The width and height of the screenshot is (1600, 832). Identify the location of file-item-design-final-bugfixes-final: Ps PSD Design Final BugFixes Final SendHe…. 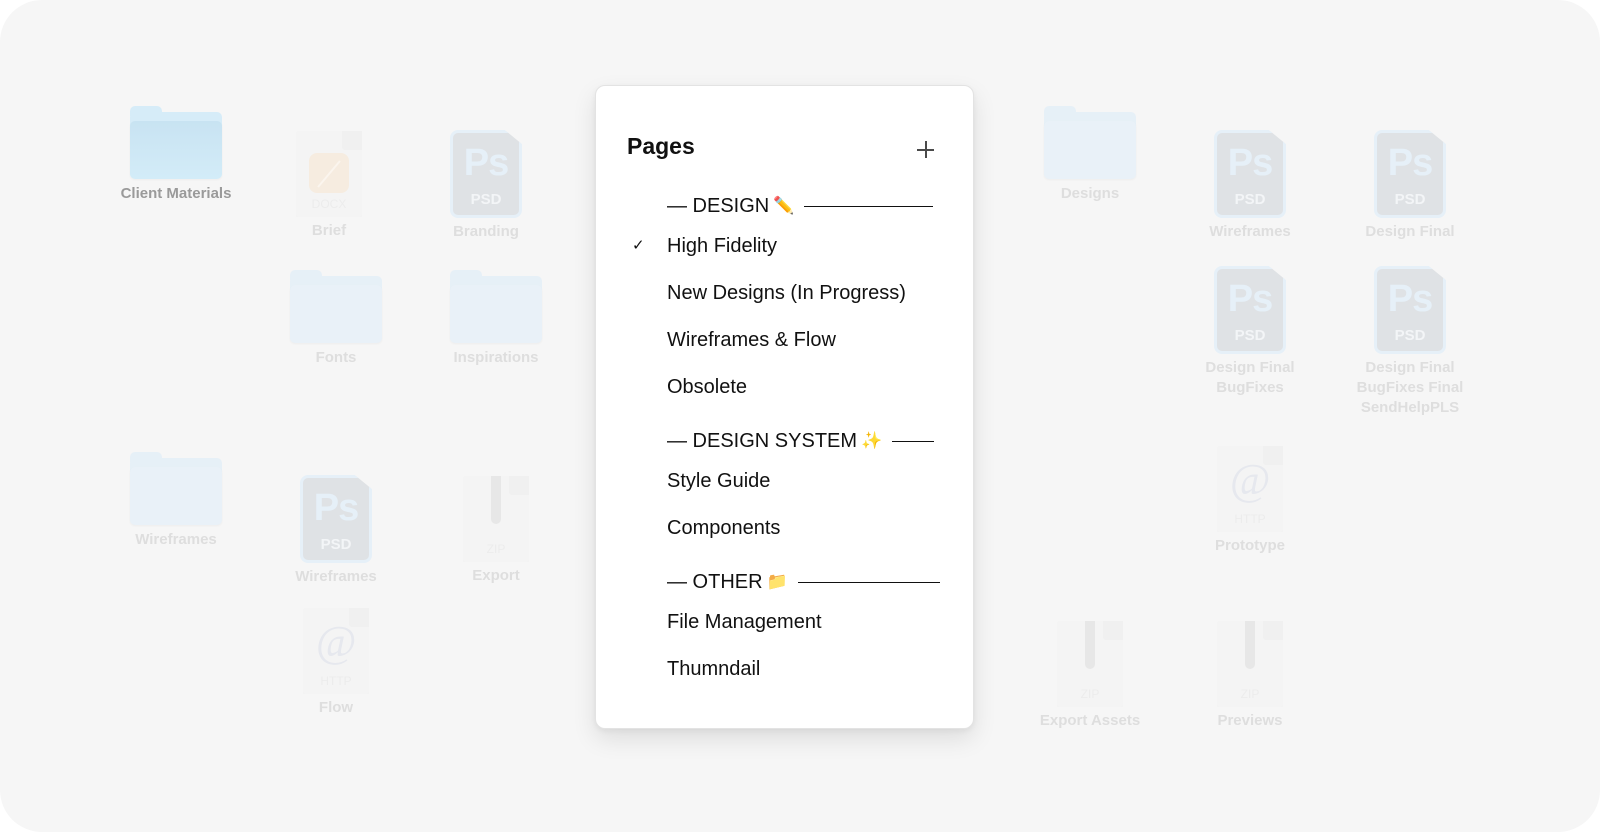
(1410, 342).